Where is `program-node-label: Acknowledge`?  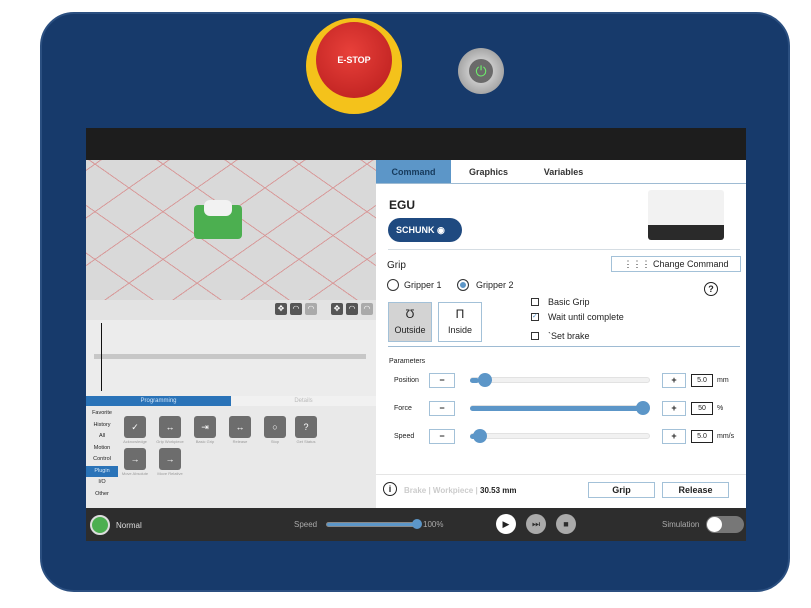
program-node-label: Acknowledge is located at coordinates (135, 441).